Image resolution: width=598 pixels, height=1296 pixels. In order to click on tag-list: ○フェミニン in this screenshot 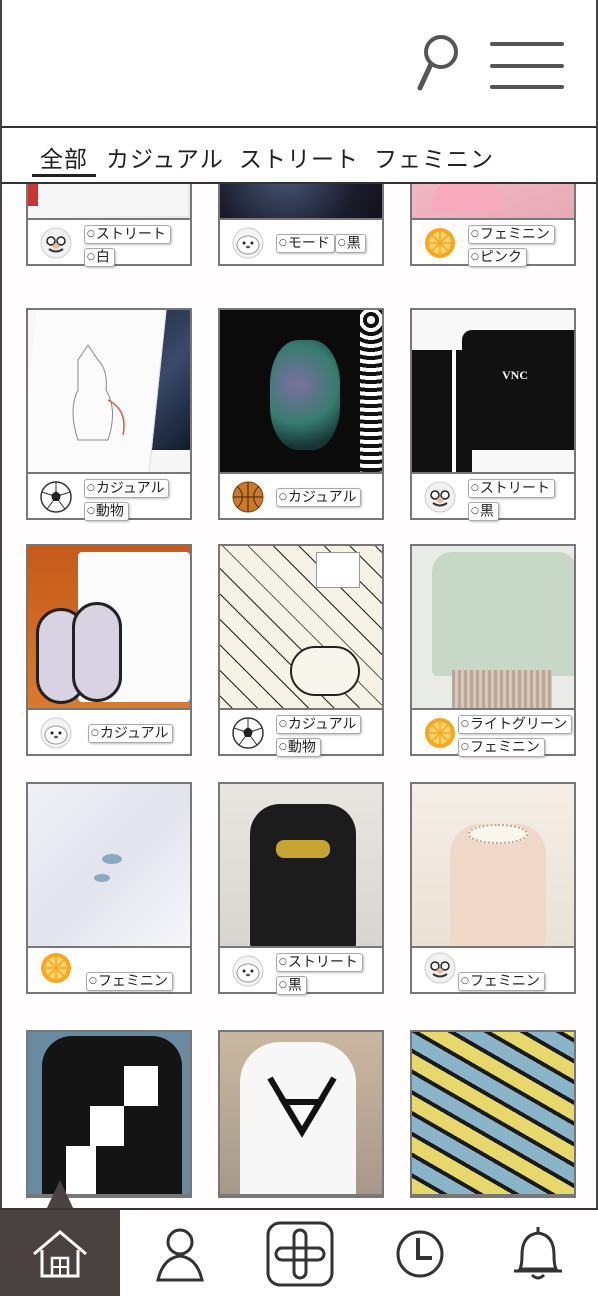, I will do `click(501, 981)`.